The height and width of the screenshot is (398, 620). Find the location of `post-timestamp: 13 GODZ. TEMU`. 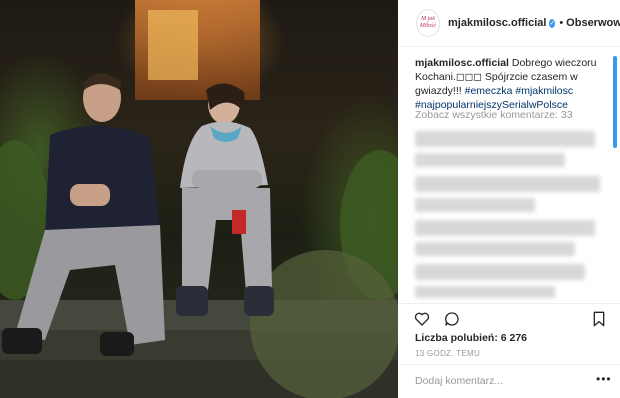

post-timestamp: 13 GODZ. TEMU is located at coordinates (447, 353).